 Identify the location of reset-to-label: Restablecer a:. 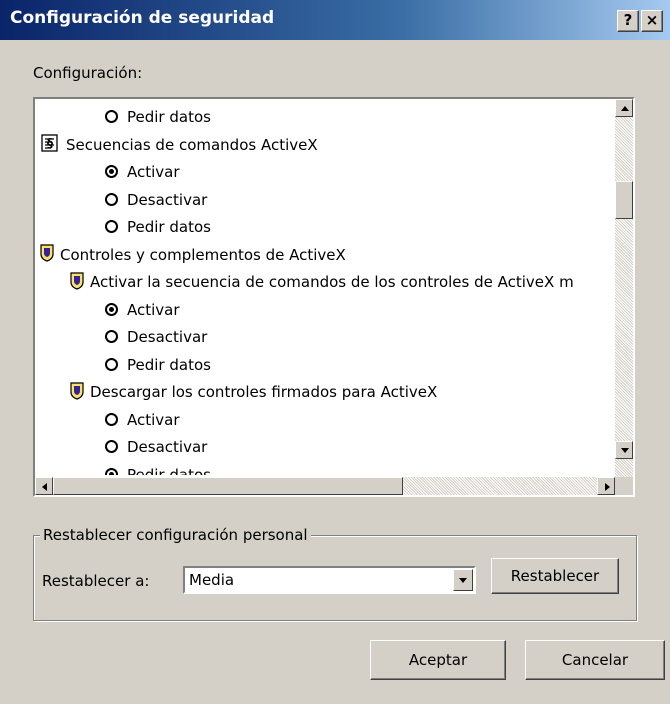
(96, 581).